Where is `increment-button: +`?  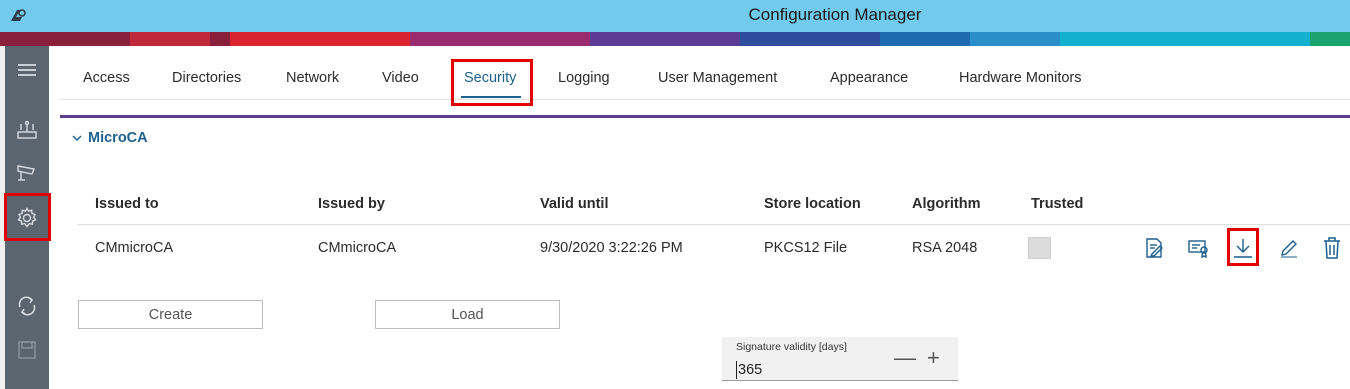
increment-button: + is located at coordinates (933, 358).